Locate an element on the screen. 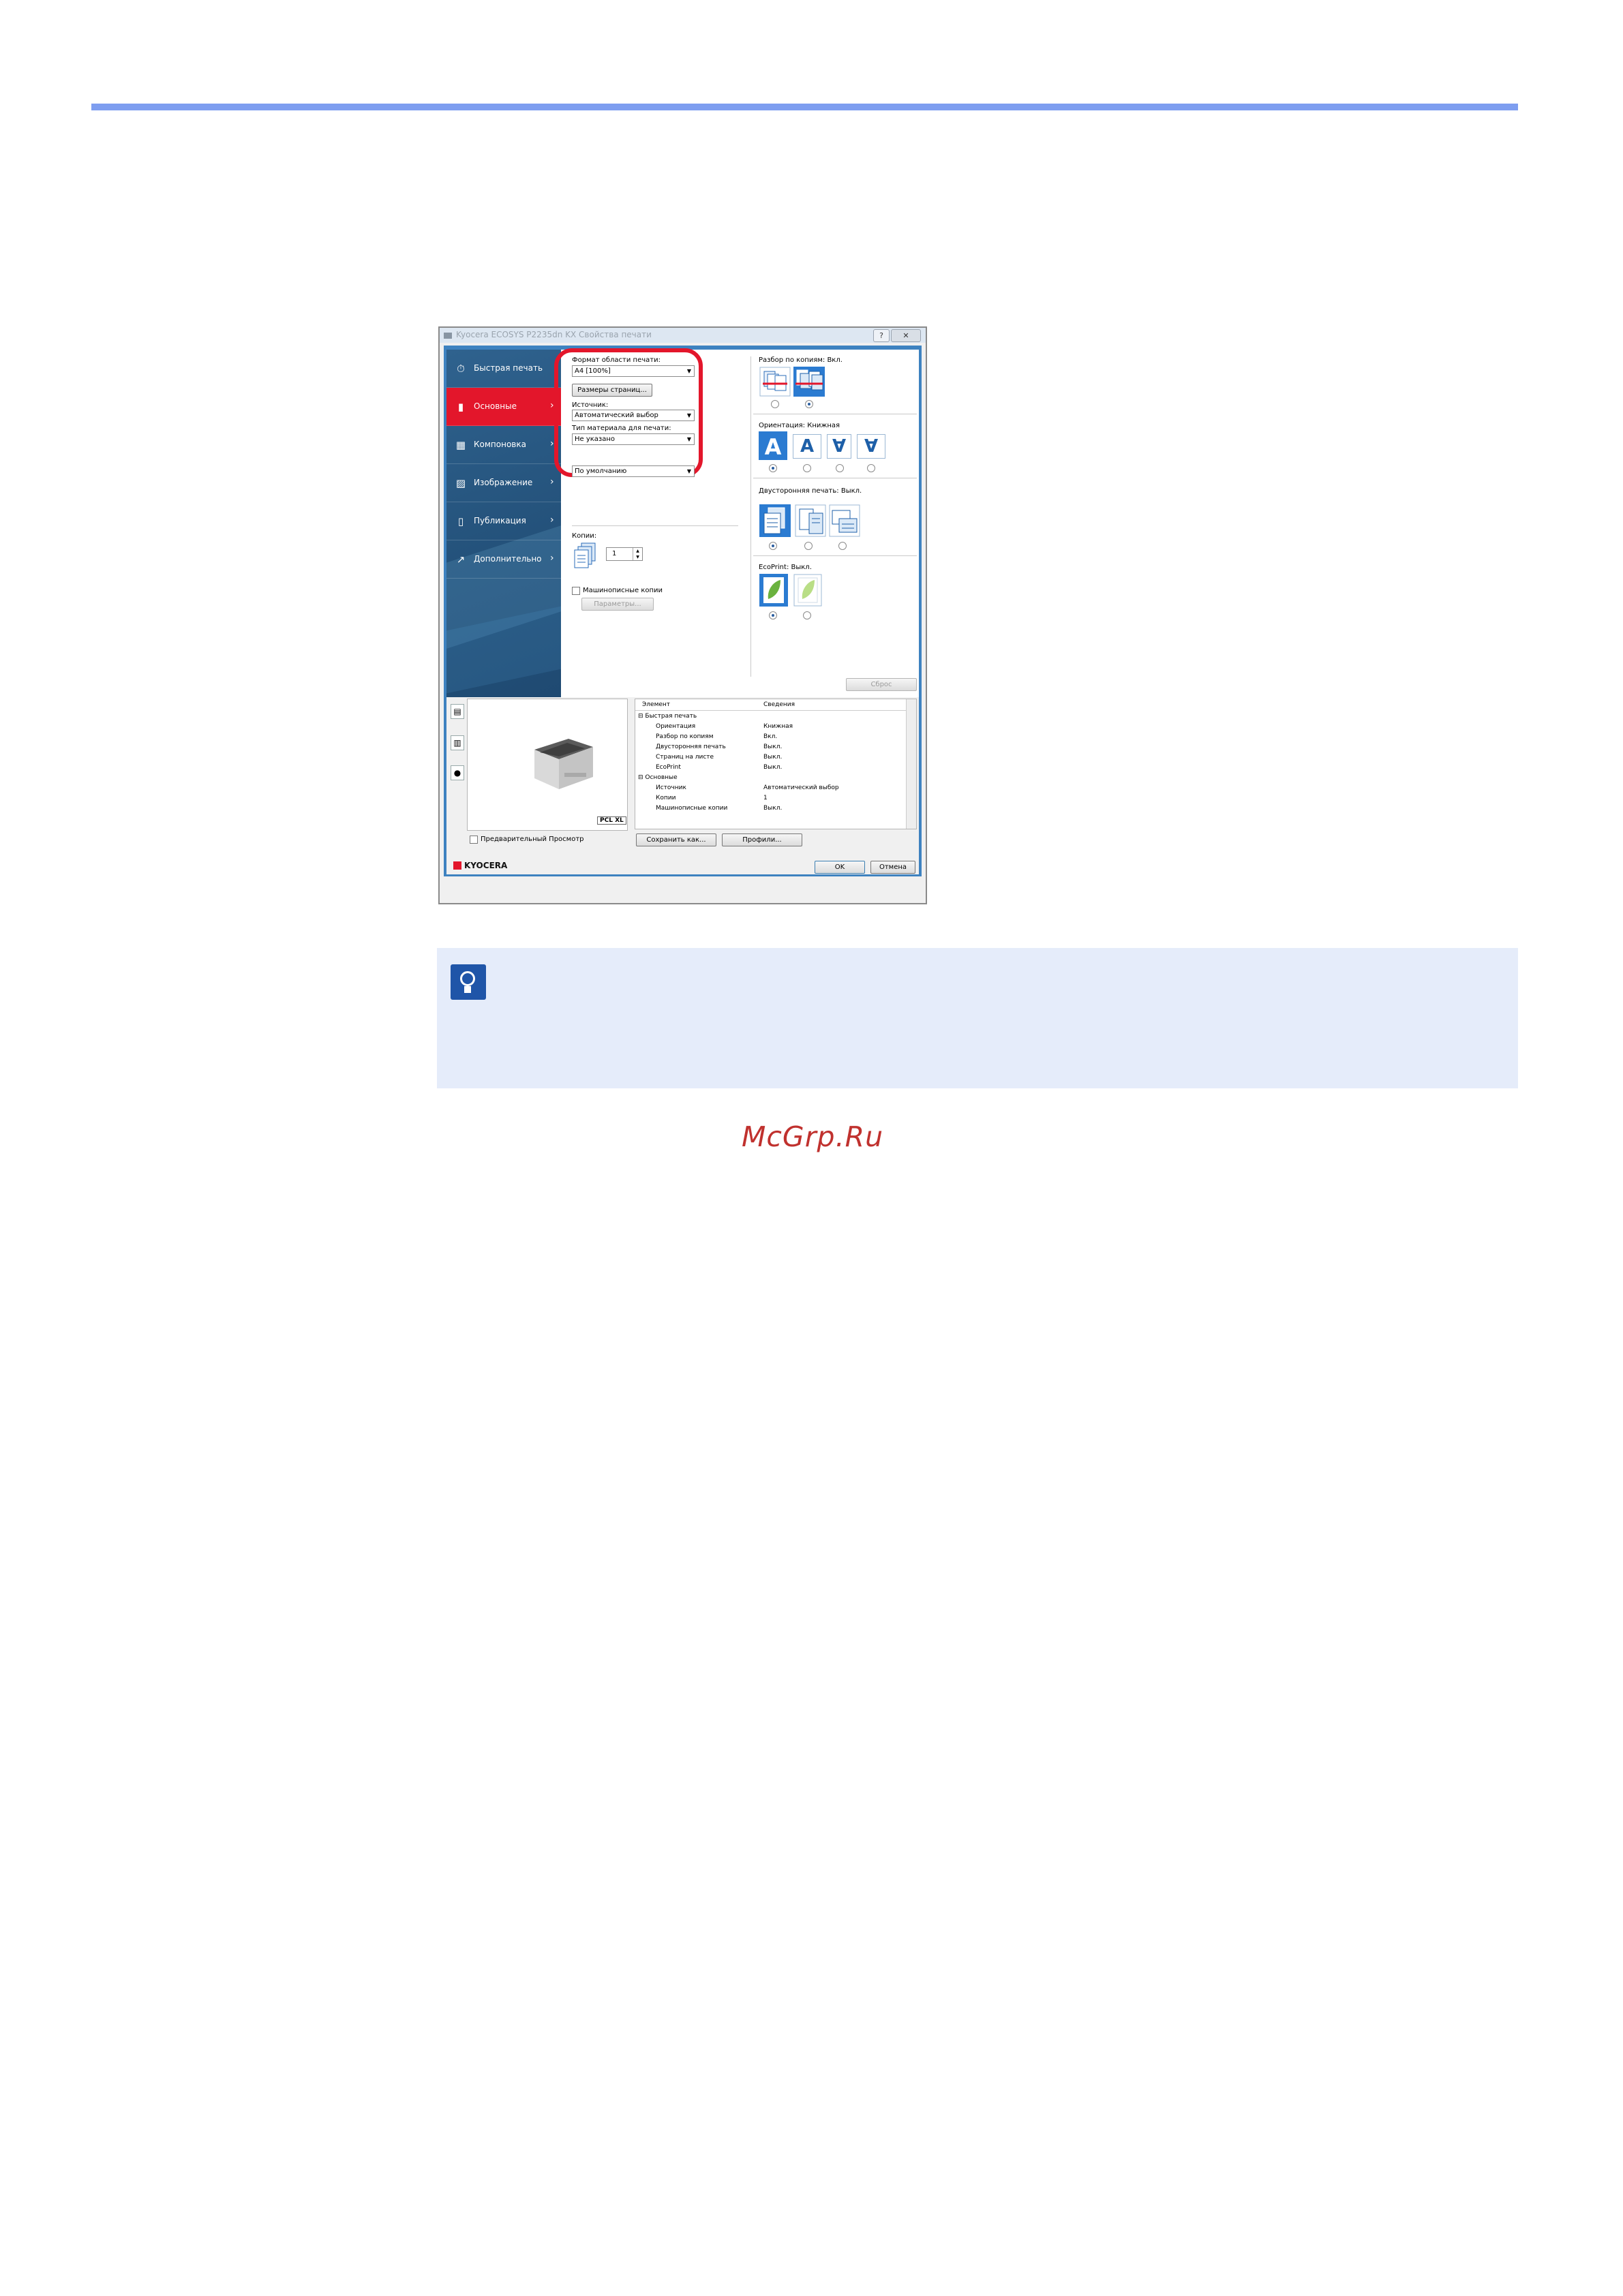  collate-on-icon is located at coordinates (809, 382).